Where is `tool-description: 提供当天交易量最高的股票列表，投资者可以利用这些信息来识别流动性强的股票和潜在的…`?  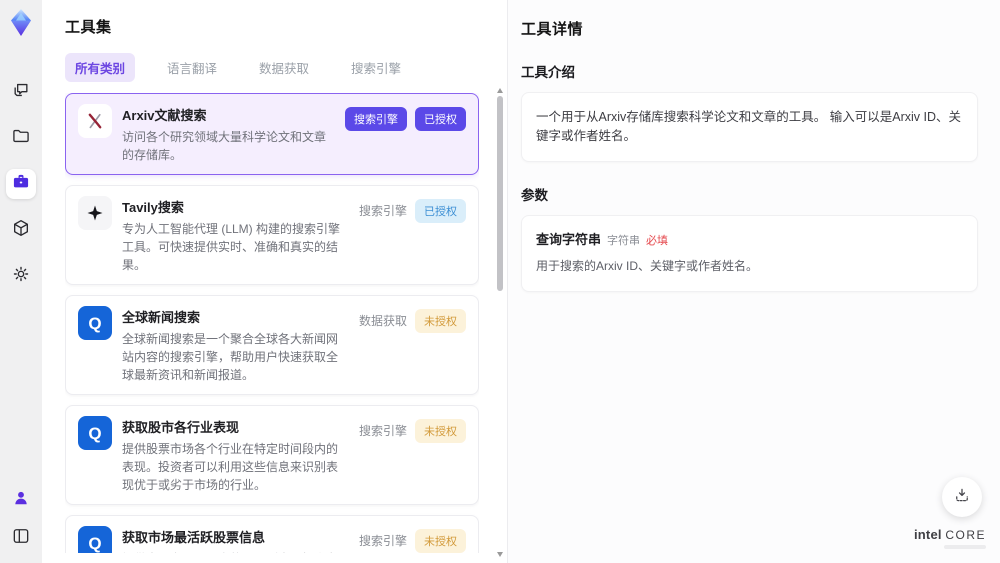 tool-description: 提供当天交易量最高的股票列表，投资者可以利用这些信息来识别流动性强的股票和潜在的… is located at coordinates (235, 551).